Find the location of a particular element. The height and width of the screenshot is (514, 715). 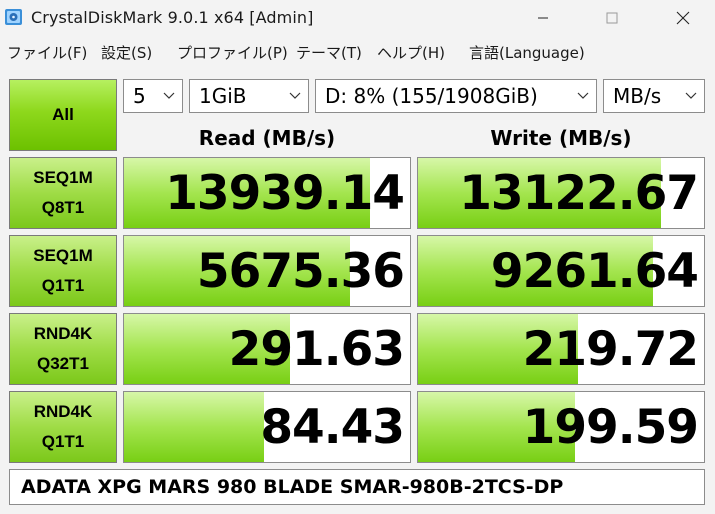

unit-select: MB/s is located at coordinates (654, 96).